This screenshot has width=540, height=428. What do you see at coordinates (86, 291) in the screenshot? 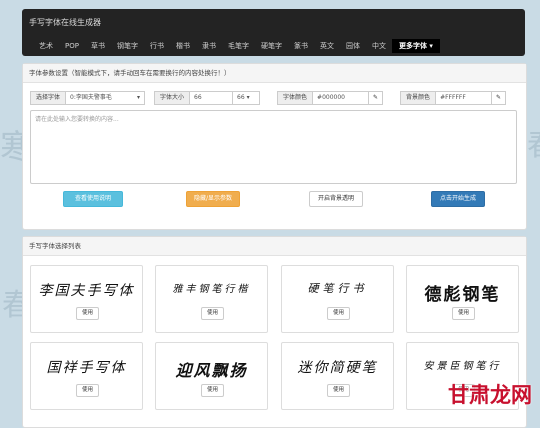
I see `font-sample: 李国夫手写体` at bounding box center [86, 291].